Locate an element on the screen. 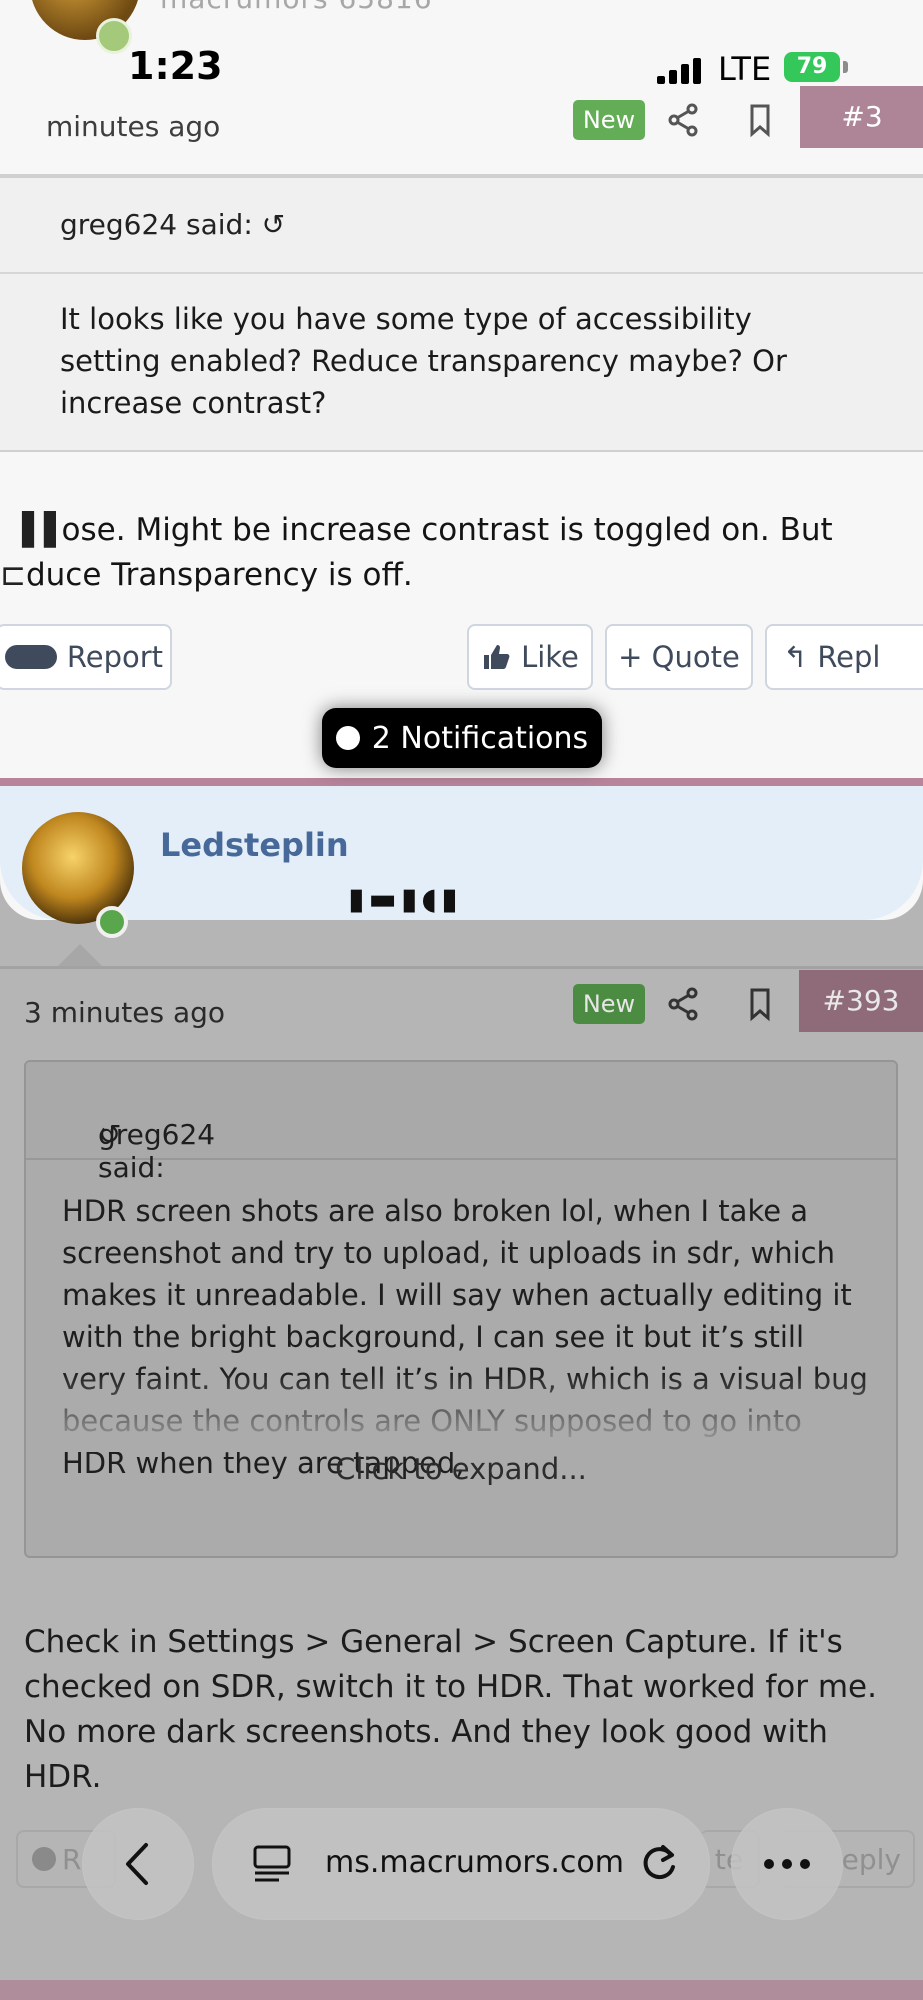 Image resolution: width=923 pixels, height=2000 pixels. notifications-pill: 2 Notifications is located at coordinates (462, 738).